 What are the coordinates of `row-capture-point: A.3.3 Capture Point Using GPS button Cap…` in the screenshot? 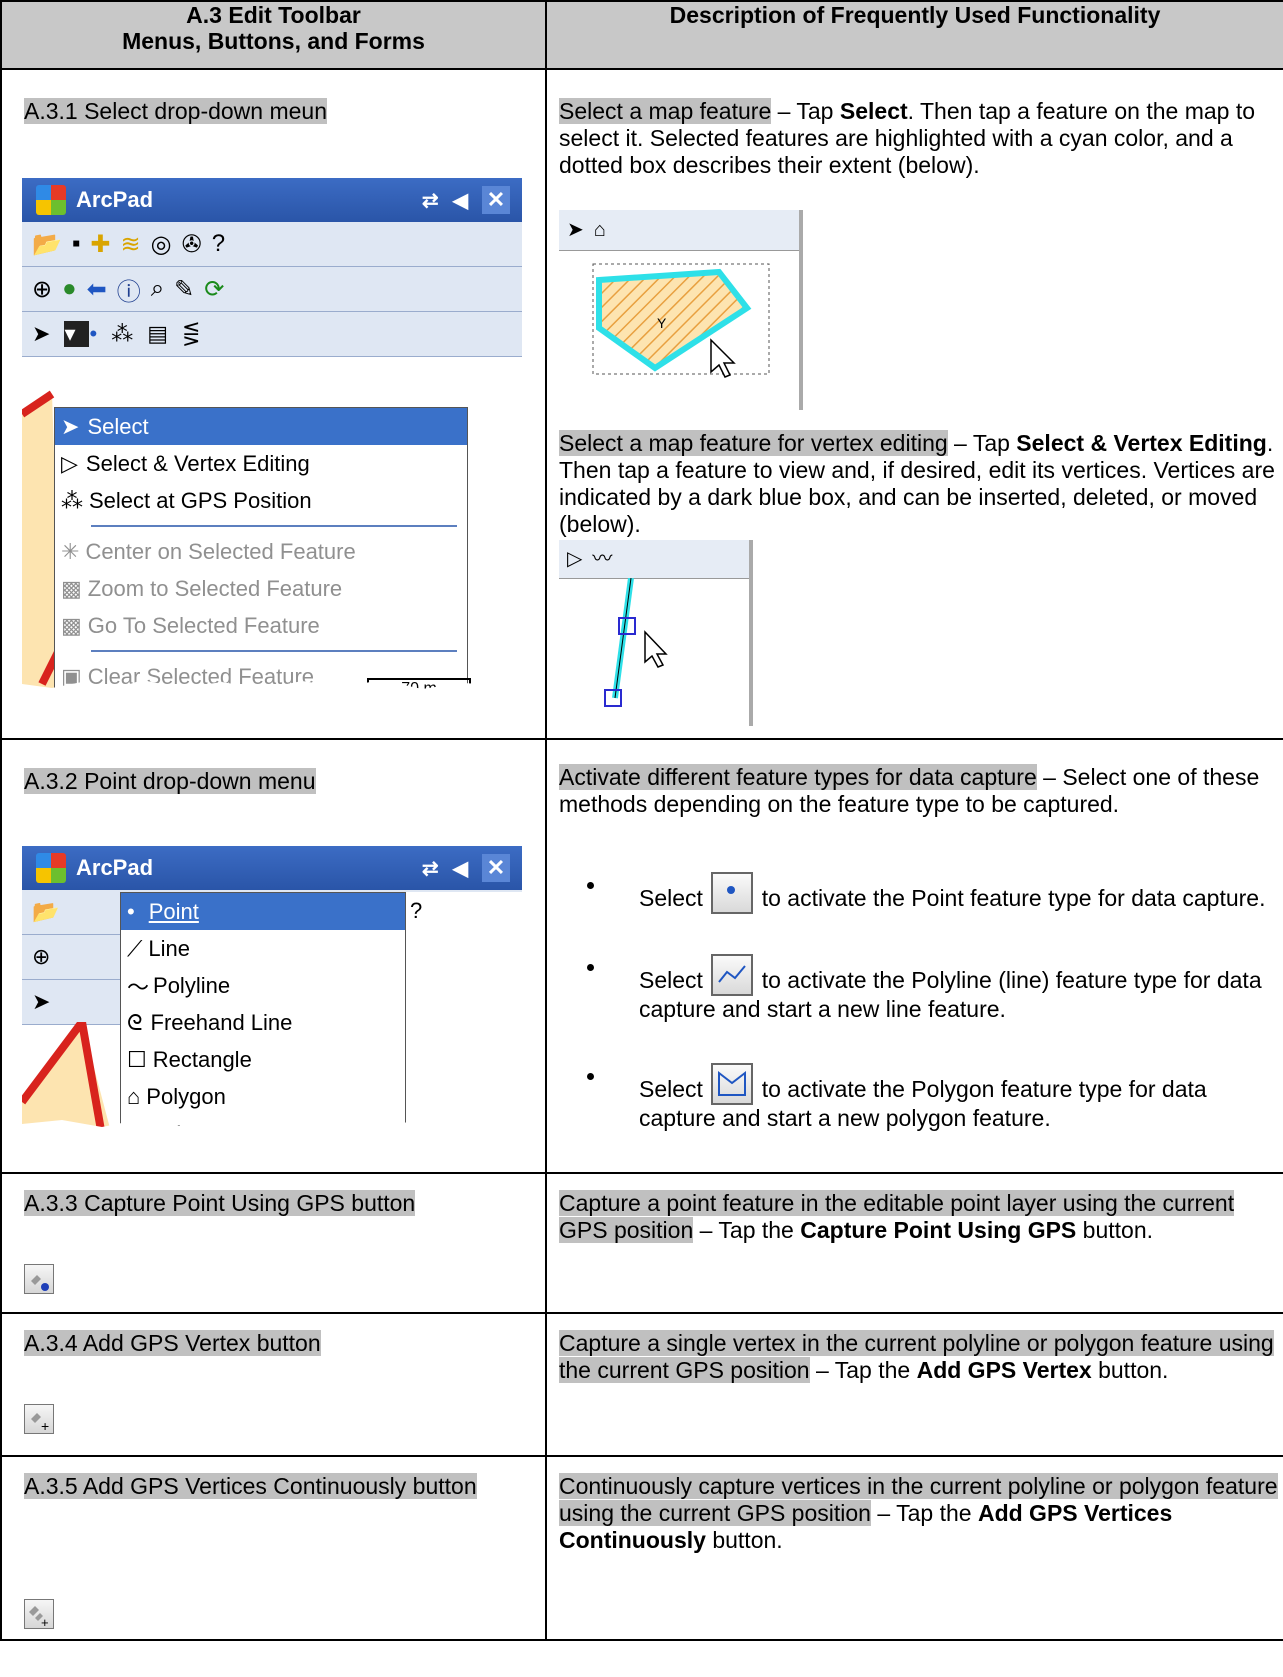 It's located at (641, 1243).